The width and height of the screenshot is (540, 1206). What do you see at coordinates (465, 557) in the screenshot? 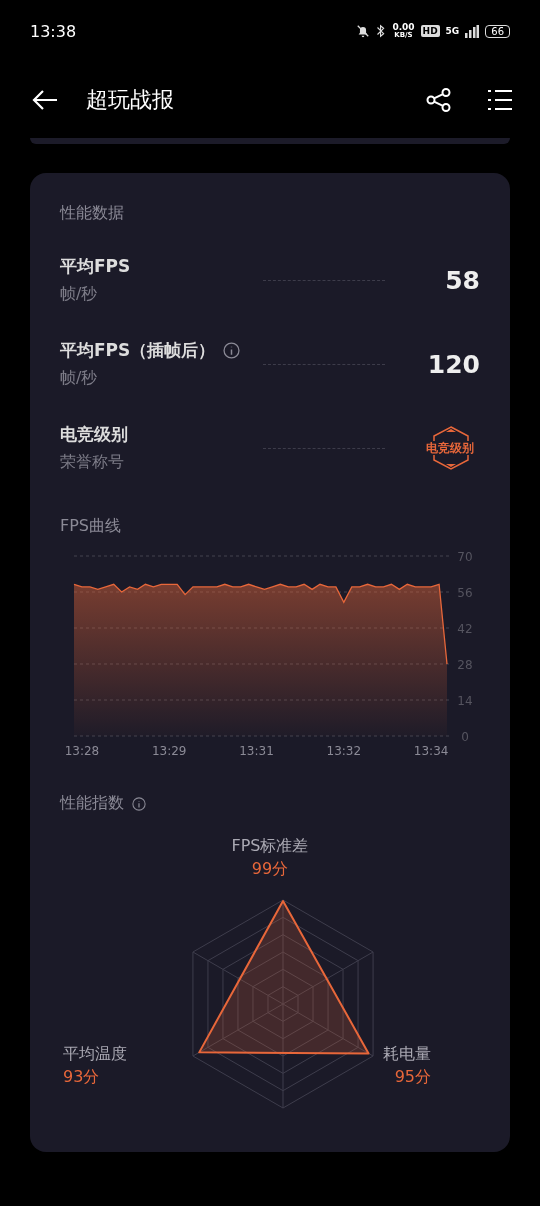
I see `y-tick-label: 70` at bounding box center [465, 557].